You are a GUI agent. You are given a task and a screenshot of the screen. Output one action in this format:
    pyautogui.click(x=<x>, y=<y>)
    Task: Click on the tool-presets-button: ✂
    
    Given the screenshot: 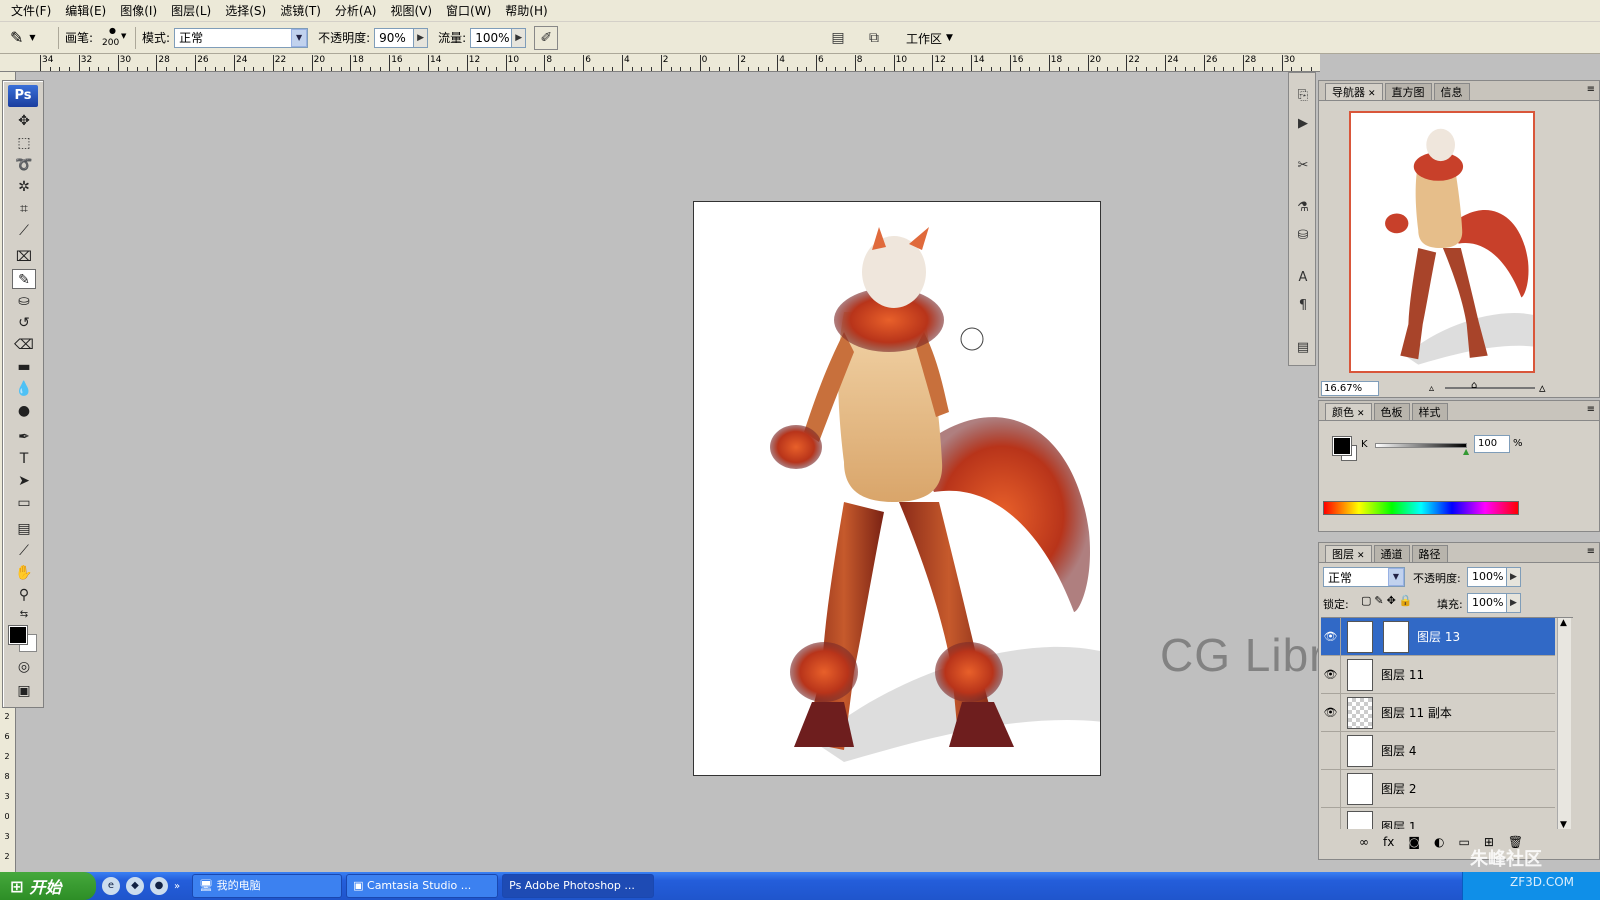 What is the action you would take?
    pyautogui.click(x=1303, y=166)
    